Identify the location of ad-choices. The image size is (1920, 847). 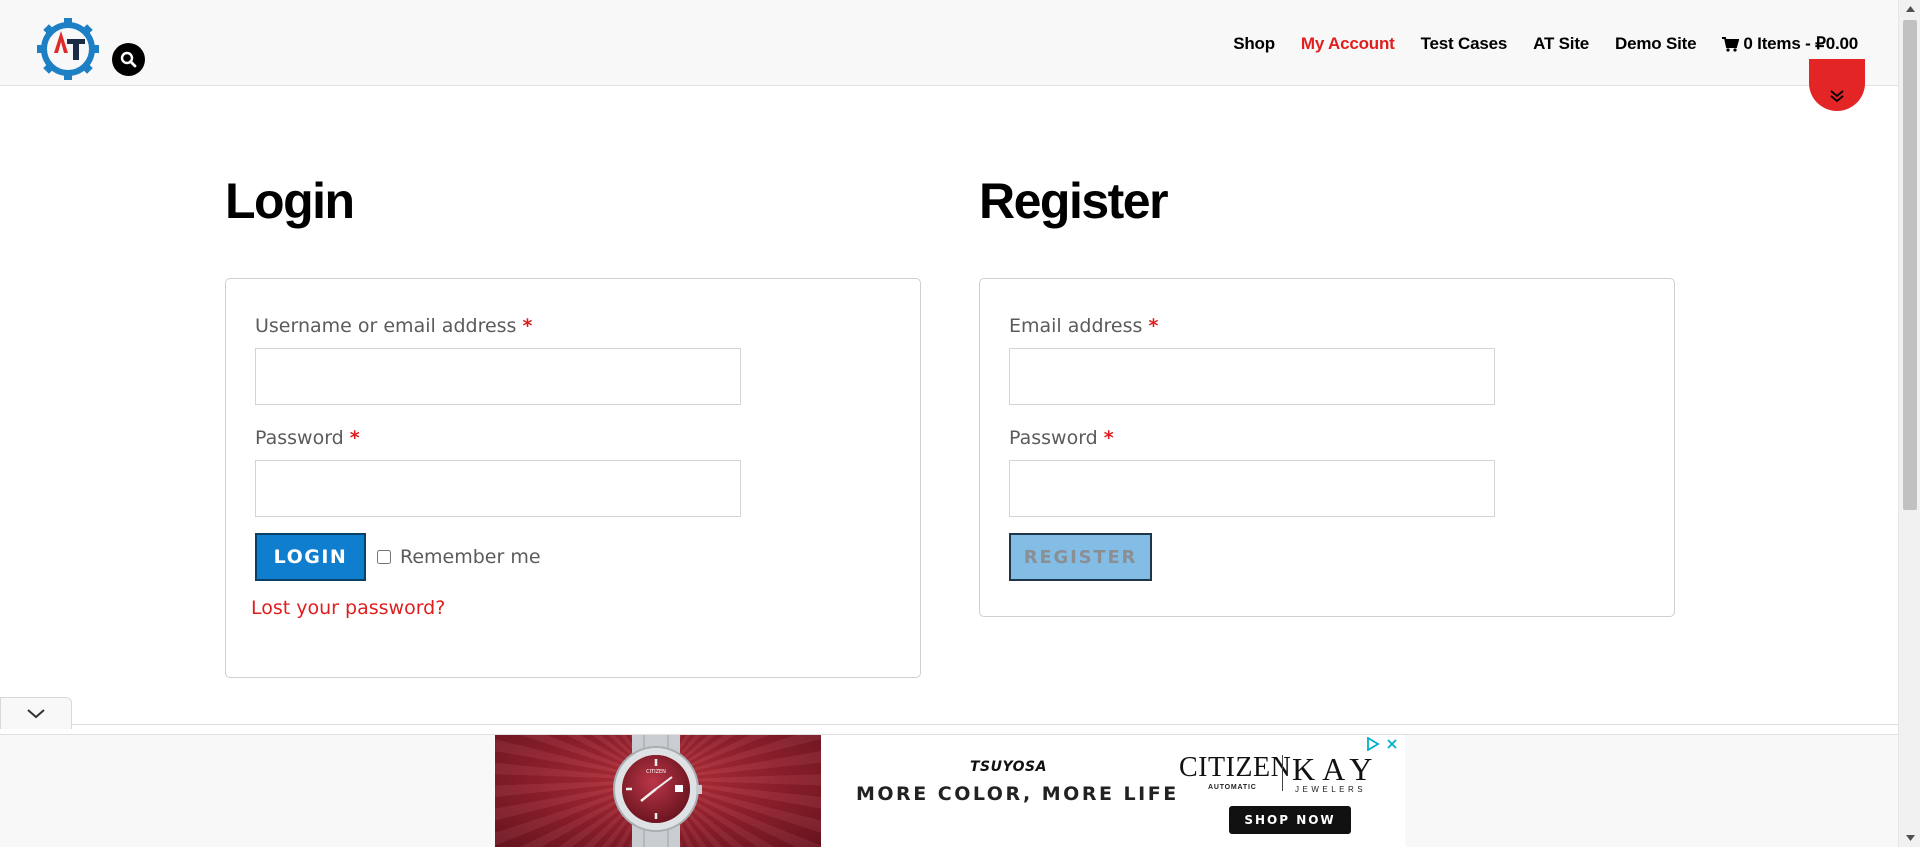
(1382, 744).